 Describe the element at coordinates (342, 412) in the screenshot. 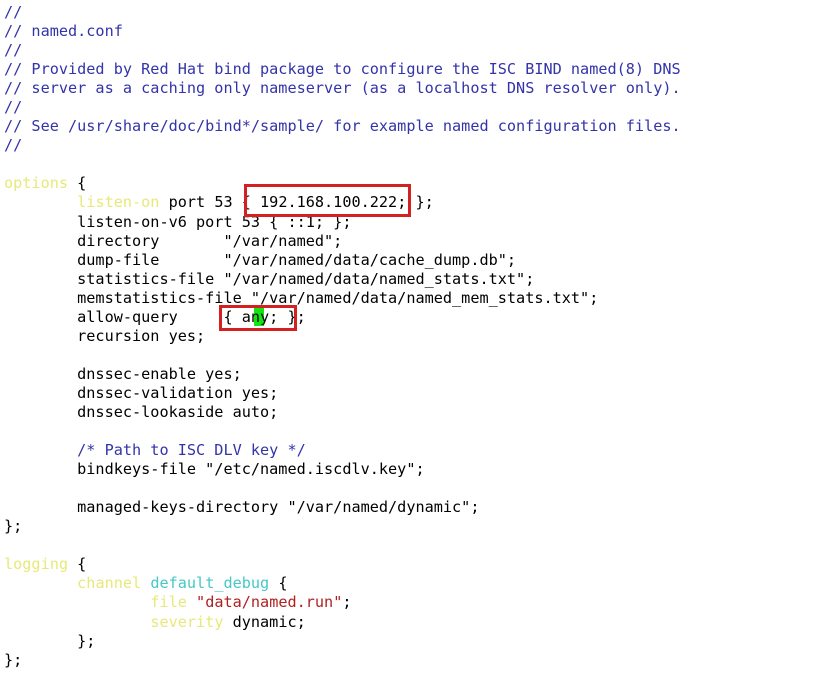

I see `code-line: dnssec-lookaside auto;` at that location.